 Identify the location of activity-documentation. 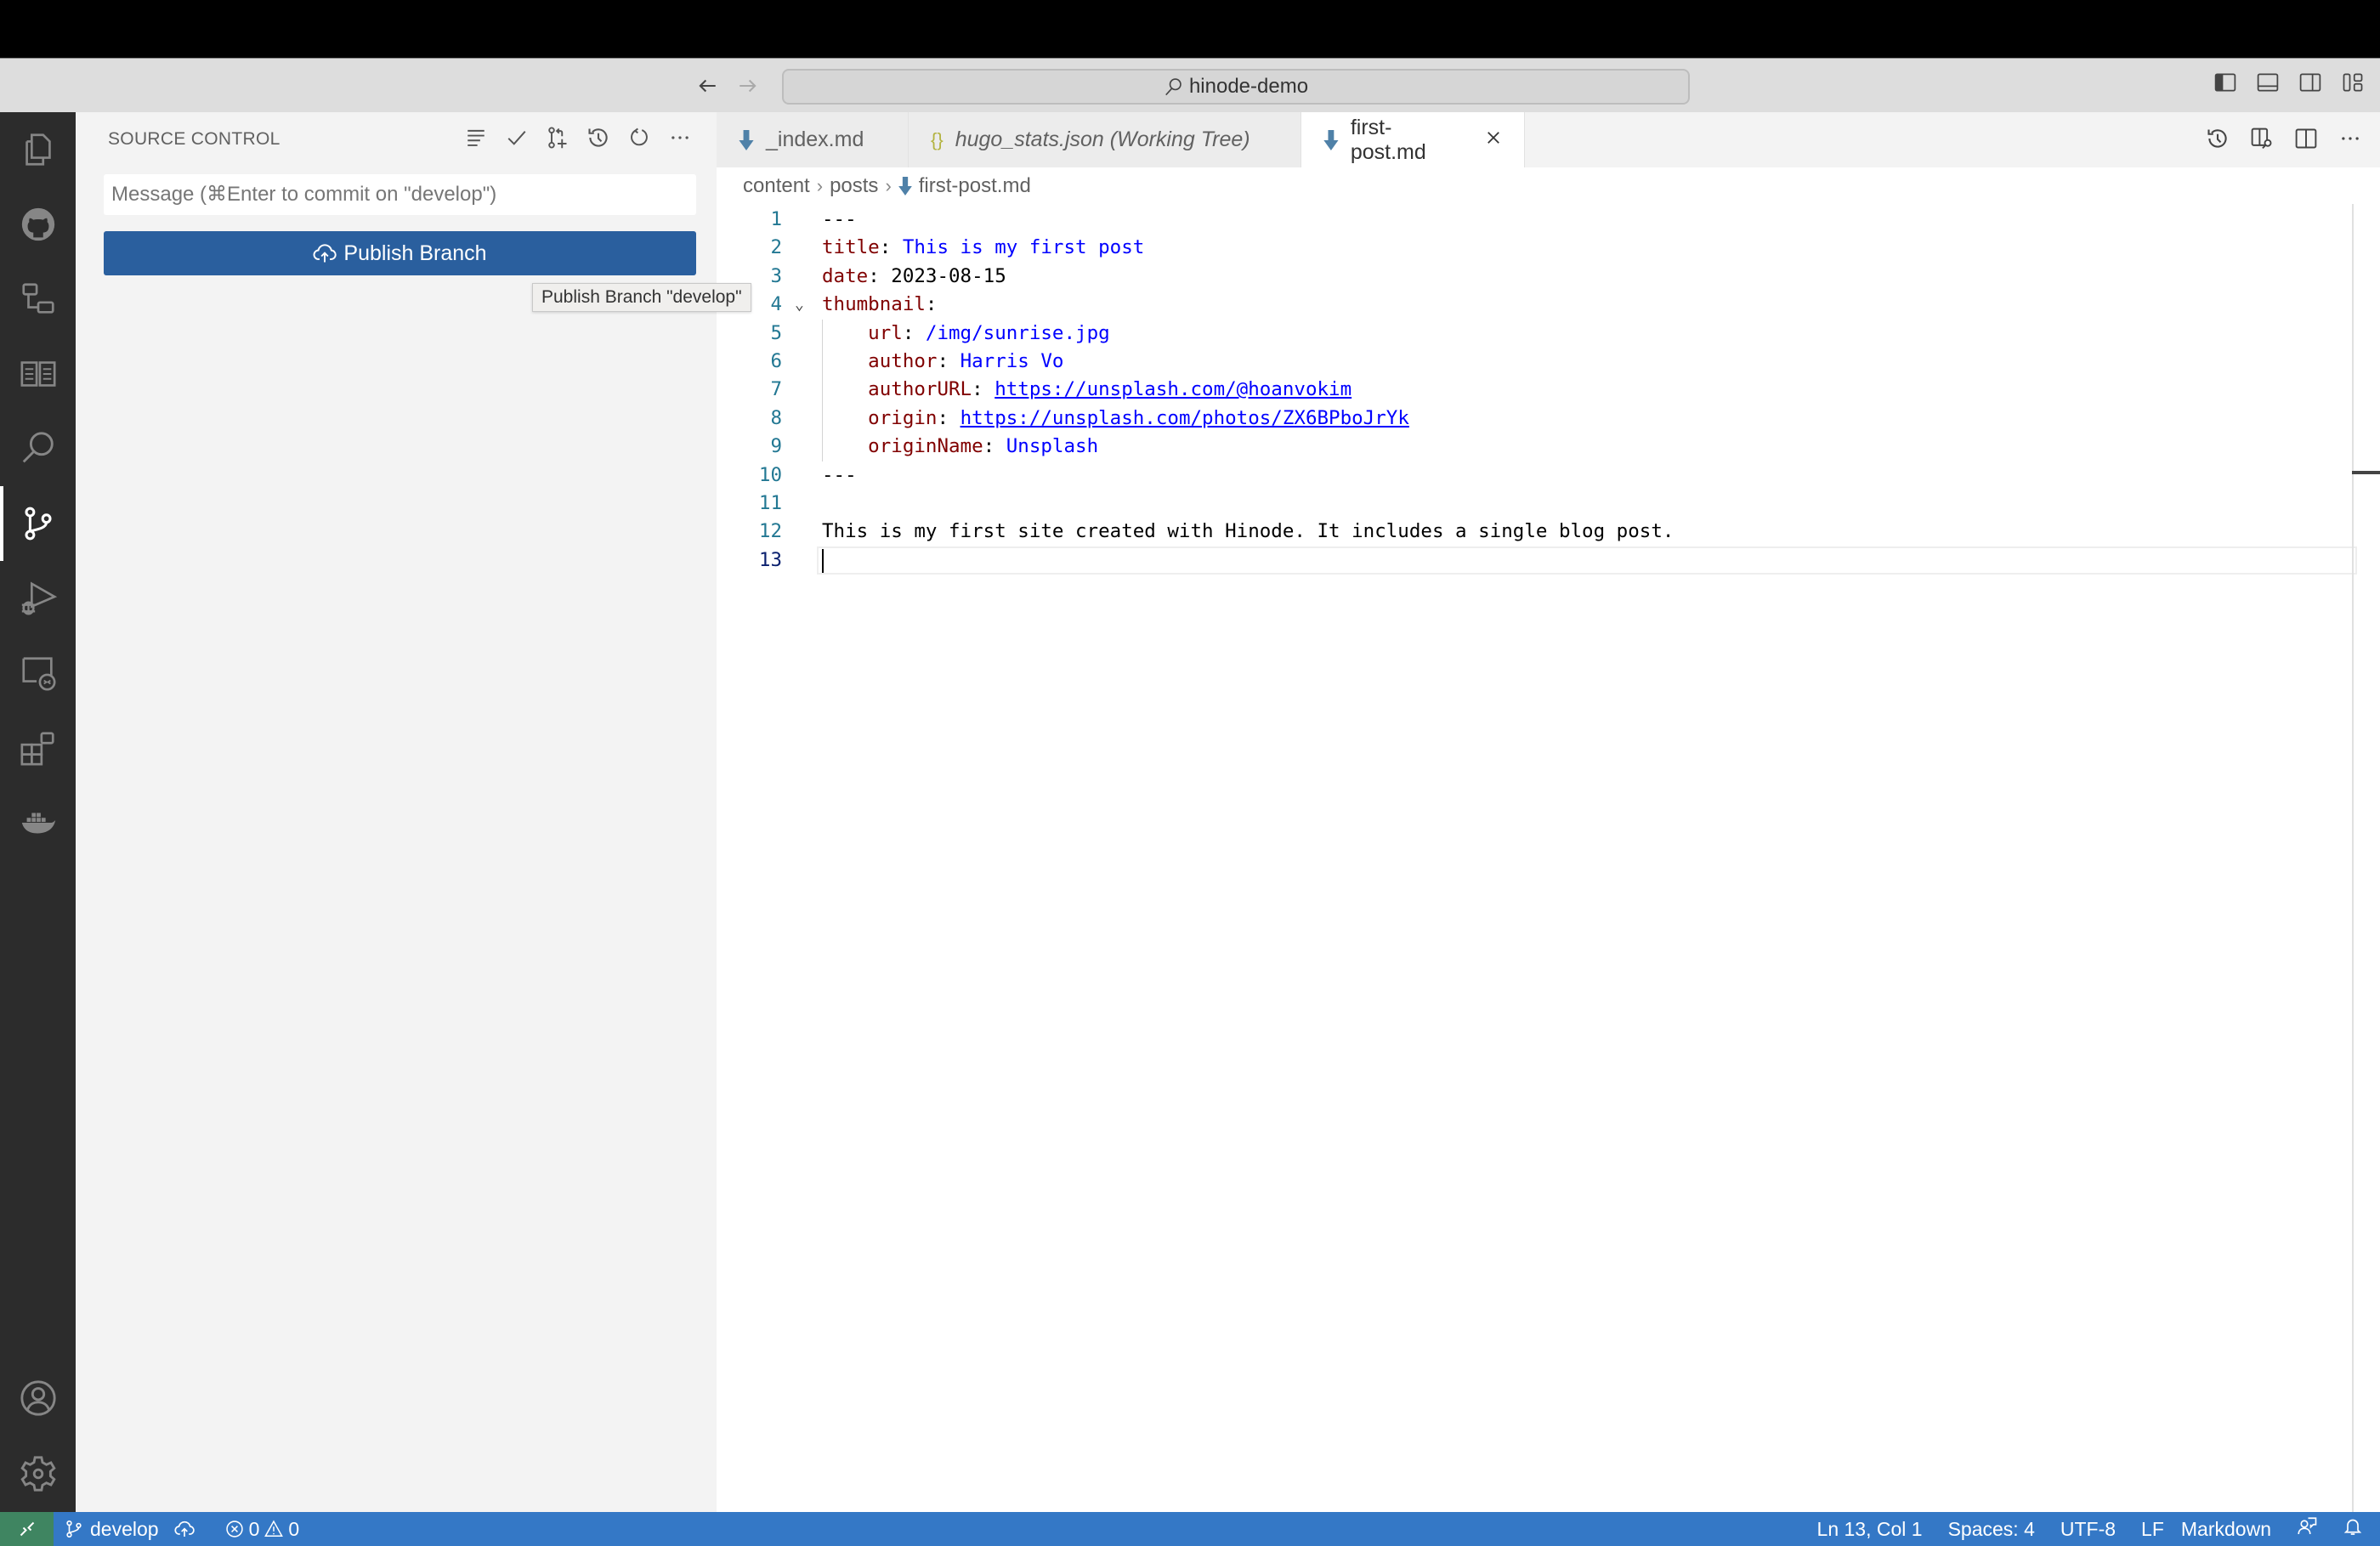
(38, 374).